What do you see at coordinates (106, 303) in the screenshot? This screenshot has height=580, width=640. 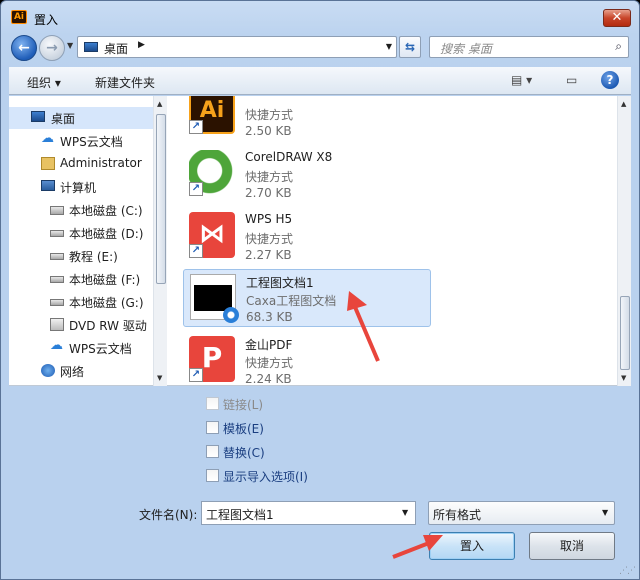 I see `sidebar-item-label: 本地磁盘 (G:)` at bounding box center [106, 303].